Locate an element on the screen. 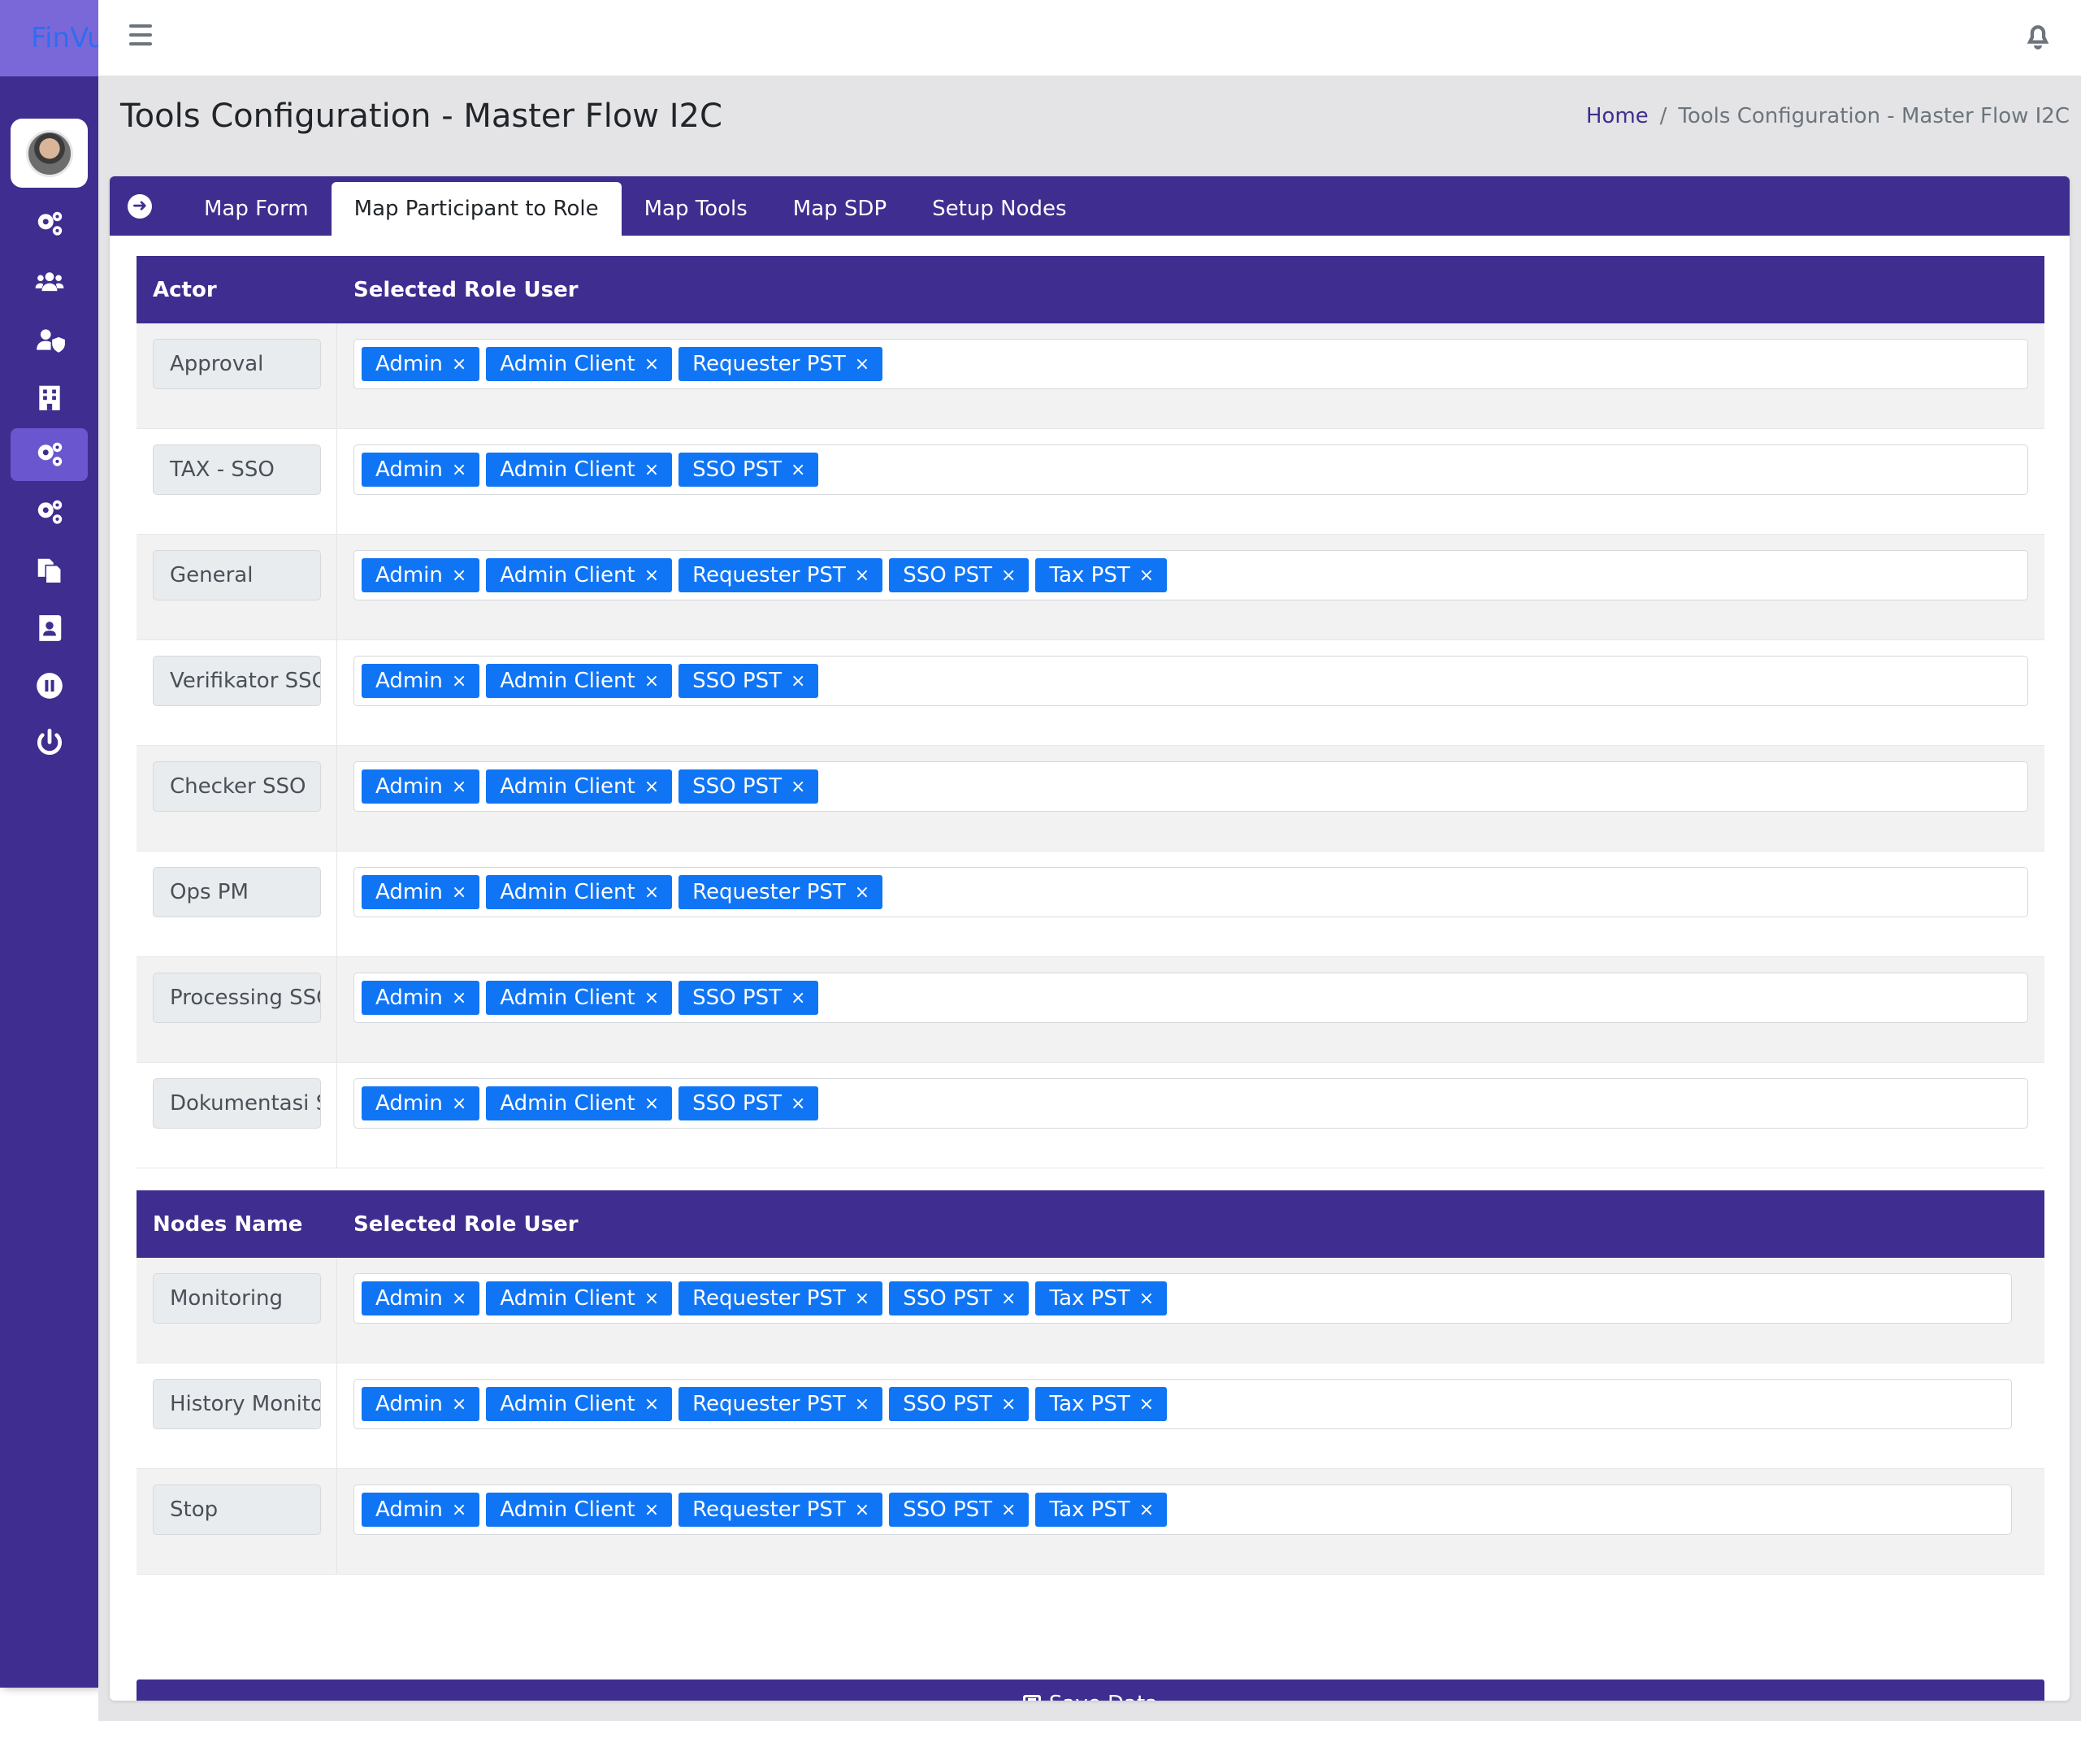 This screenshot has width=2081, height=1764. actor-cell: Stop is located at coordinates (237, 1521).